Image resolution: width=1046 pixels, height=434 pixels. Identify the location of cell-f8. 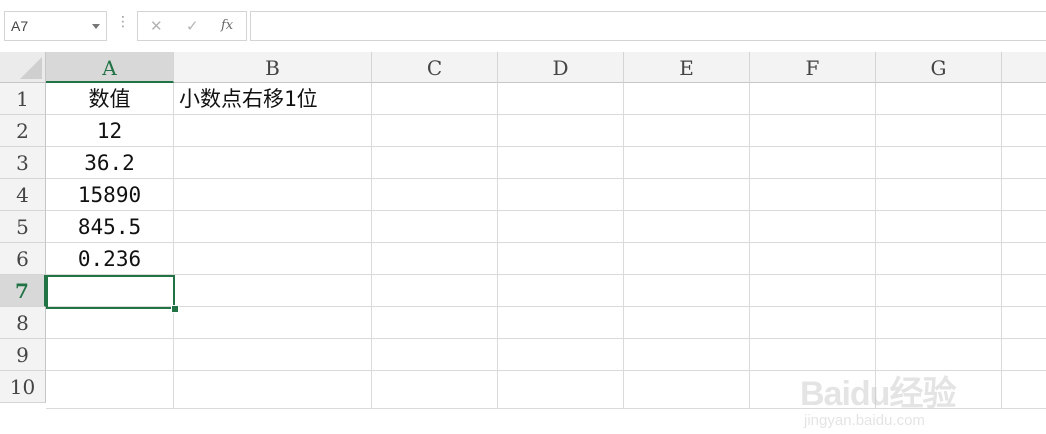
(813, 323).